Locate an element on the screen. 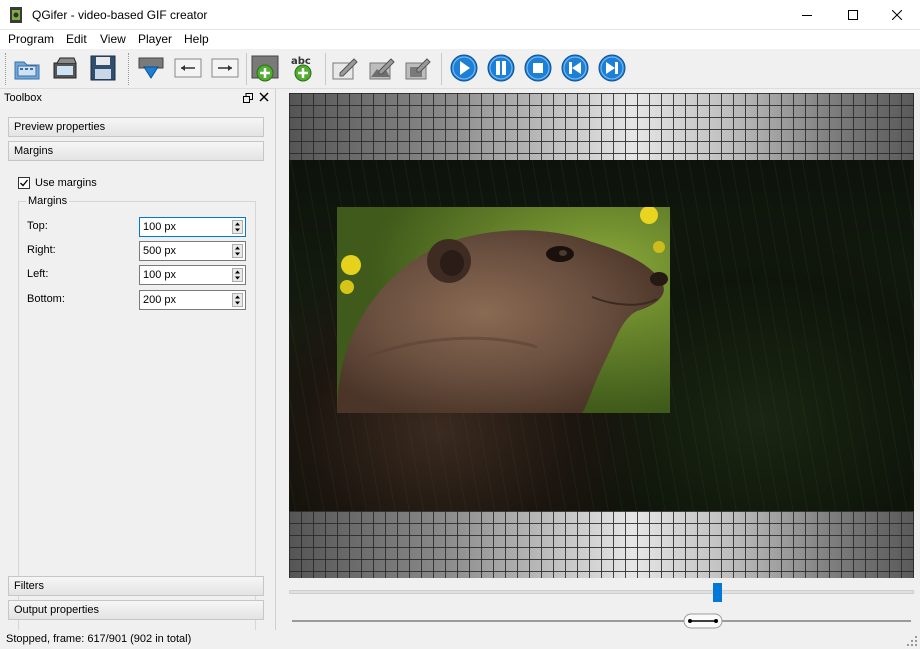 The image size is (920, 649). minimize-icon is located at coordinates (807, 15).